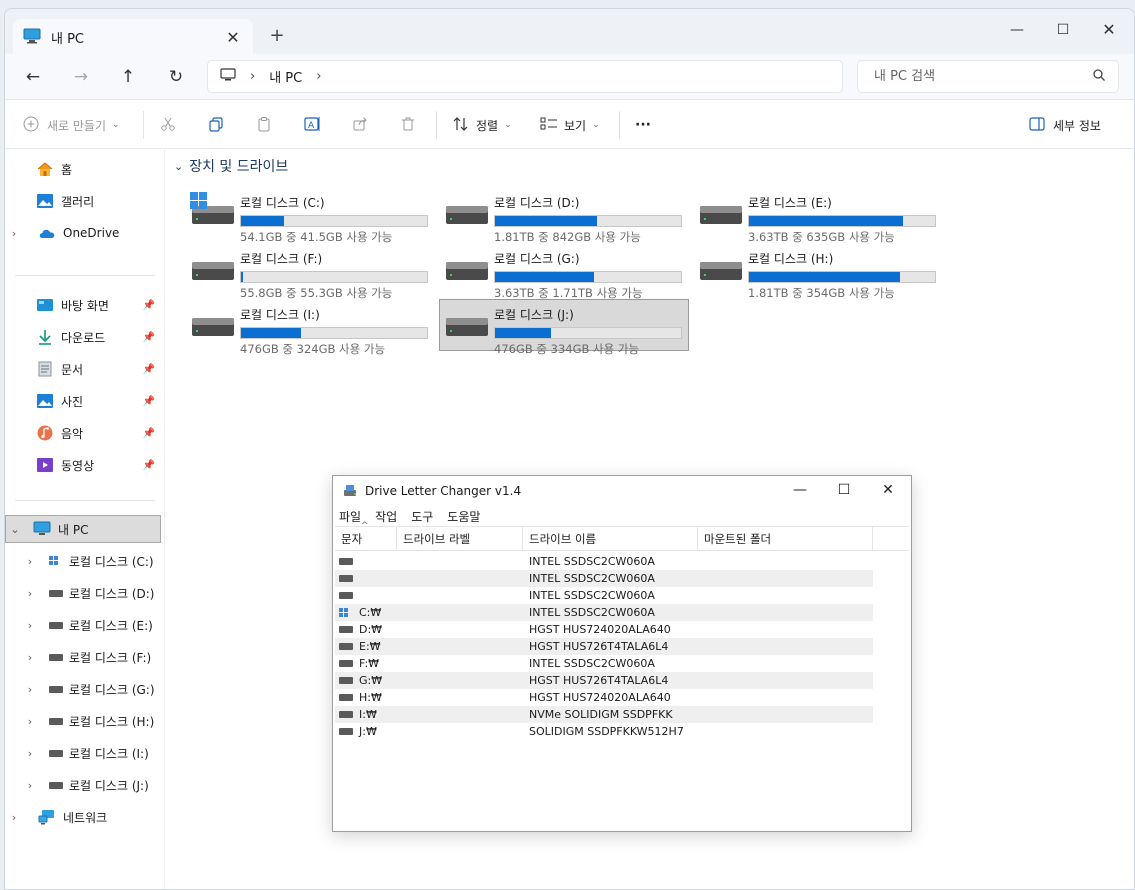  Describe the element at coordinates (83, 433) in the screenshot. I see `sidebar-item-quick-4: 음악 📌` at that location.